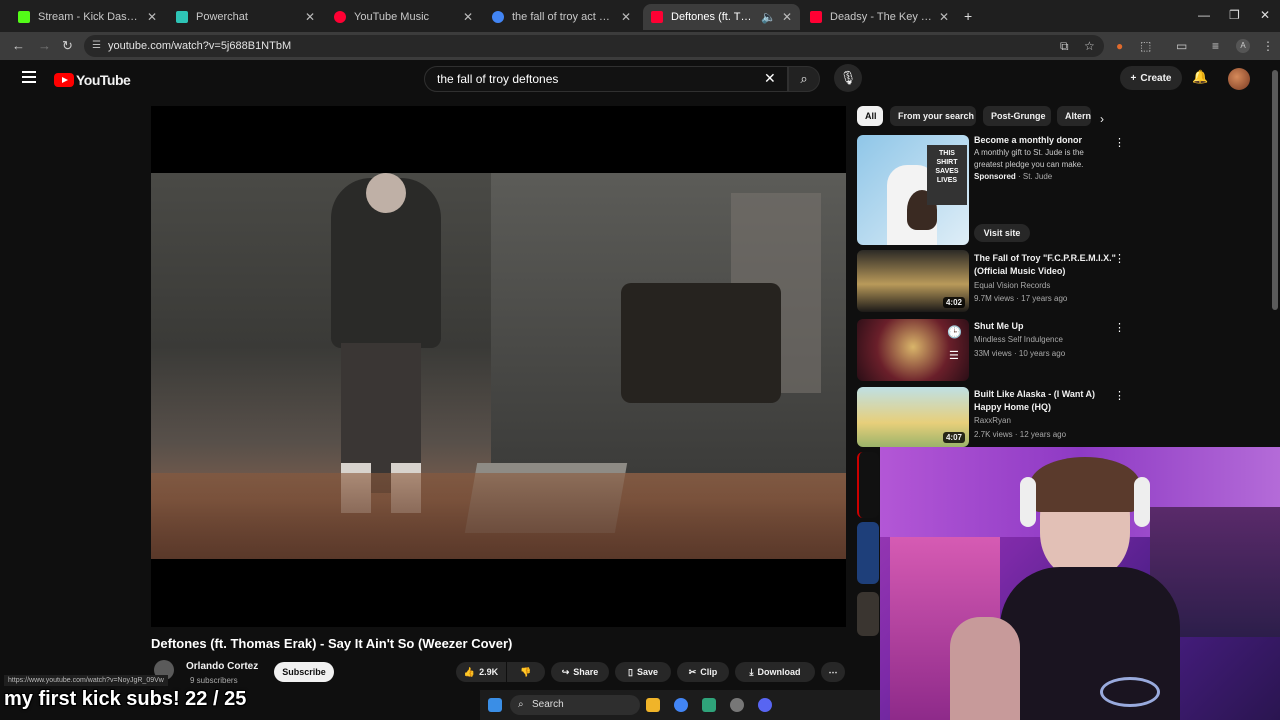 The height and width of the screenshot is (720, 1280). Describe the element at coordinates (481, 672) in the screenshot. I see `like-button: 👍 2.9K` at that location.